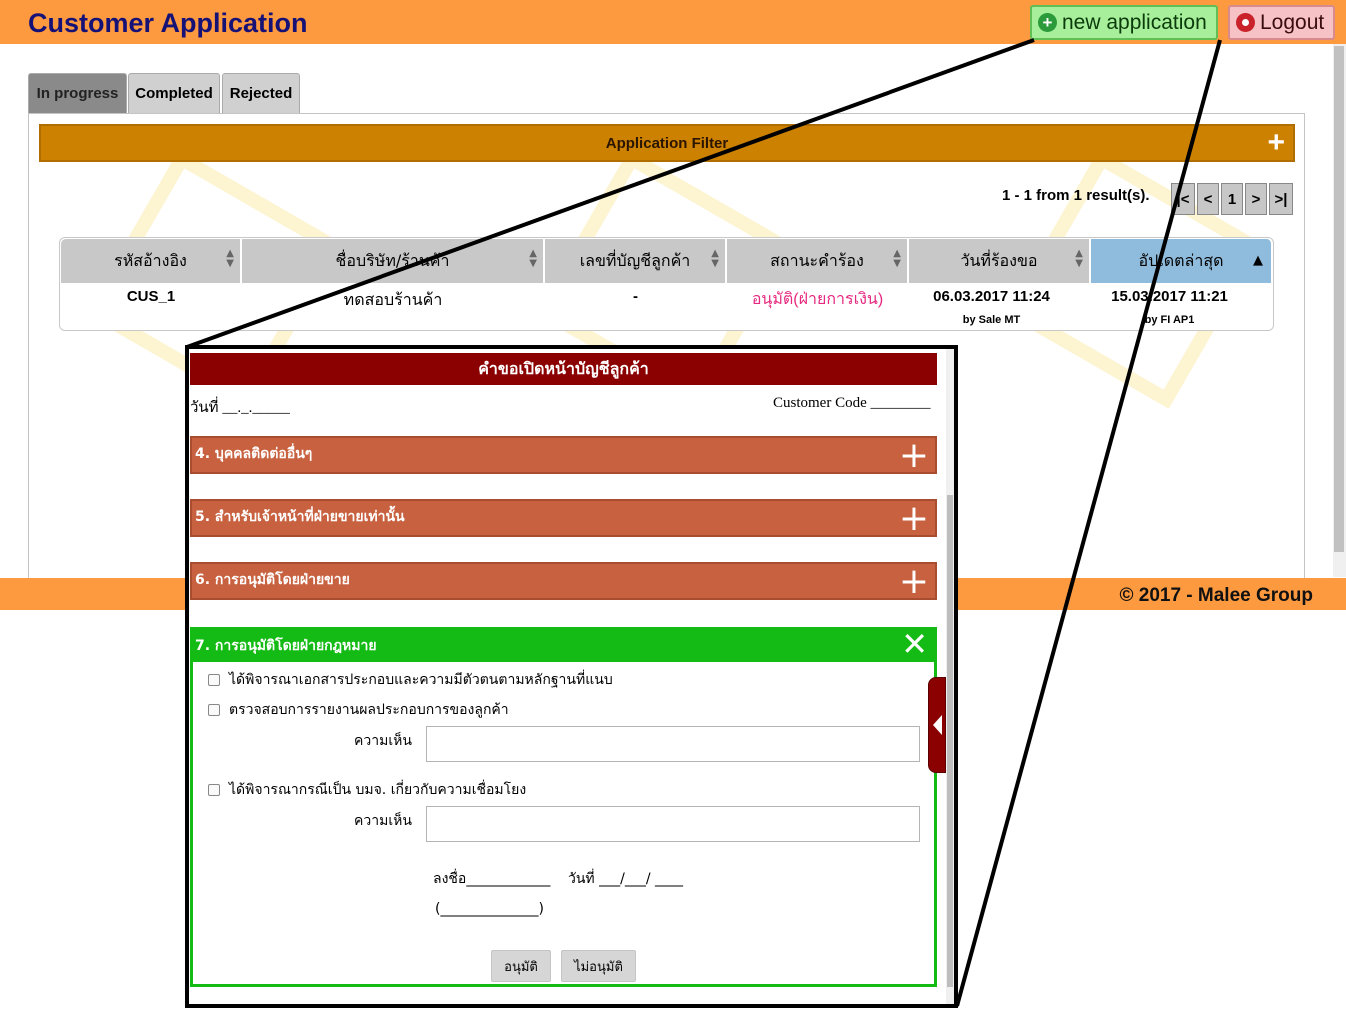 This screenshot has width=1346, height=1014. What do you see at coordinates (174, 93) in the screenshot?
I see `tab-completed: Completed` at bounding box center [174, 93].